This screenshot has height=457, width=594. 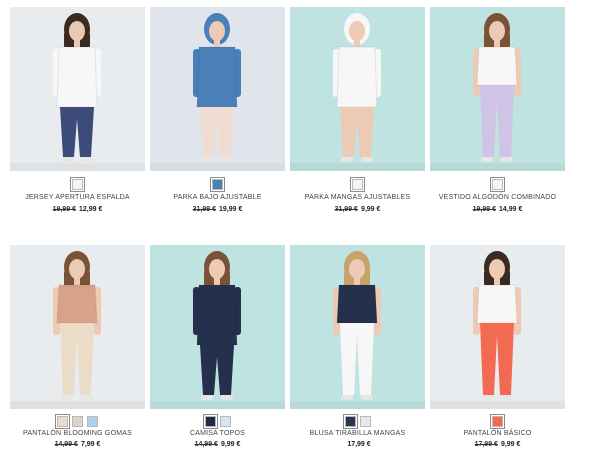 I want to click on product-card: JERSEY APERTURA ESPALDA 19,99 €12,99 €, so click(x=77, y=110).